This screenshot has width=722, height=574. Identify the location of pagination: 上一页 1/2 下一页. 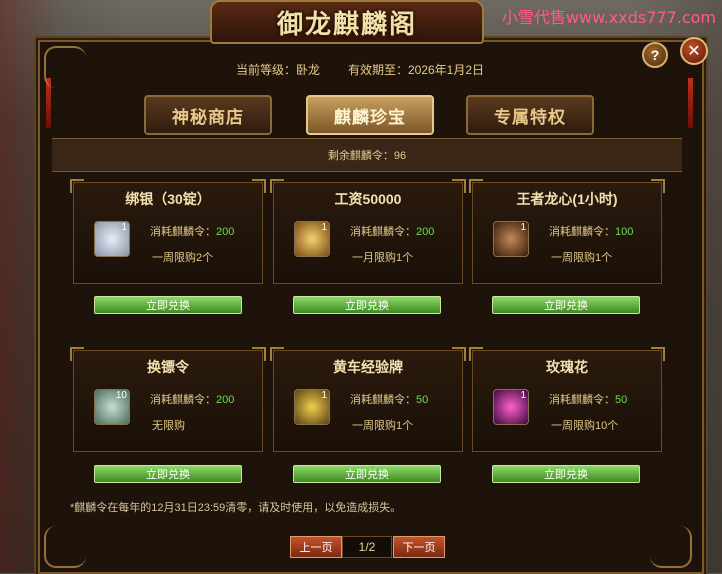
(367, 547).